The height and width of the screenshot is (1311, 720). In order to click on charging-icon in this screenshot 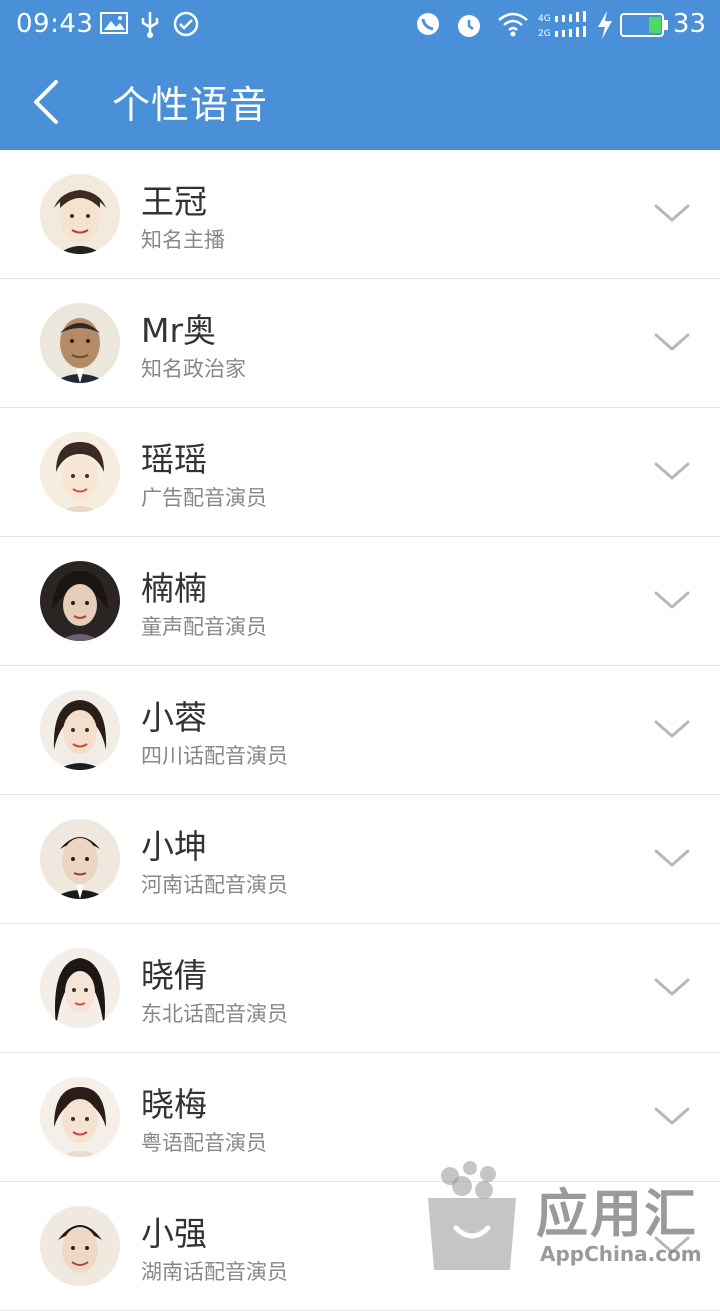, I will do `click(605, 25)`.